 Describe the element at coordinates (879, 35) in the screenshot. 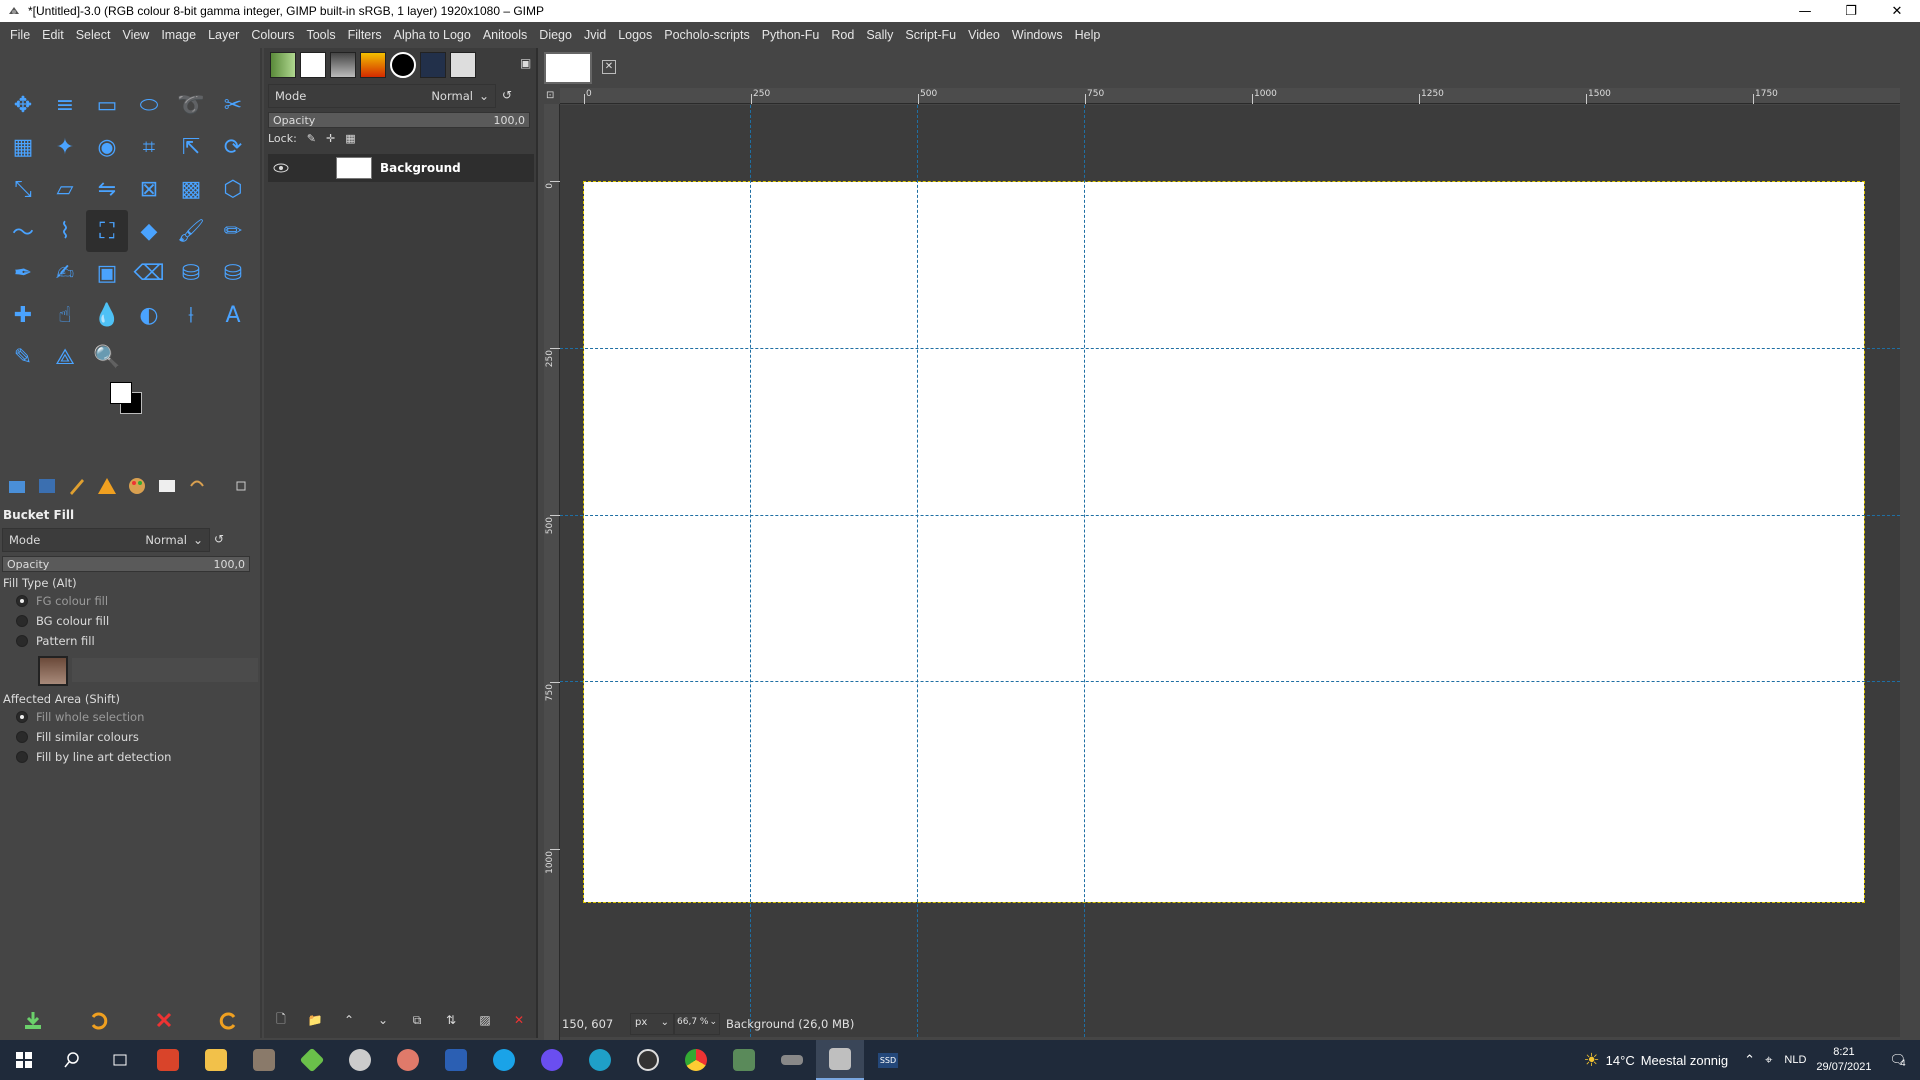

I see `menu-sally: Sally` at that location.